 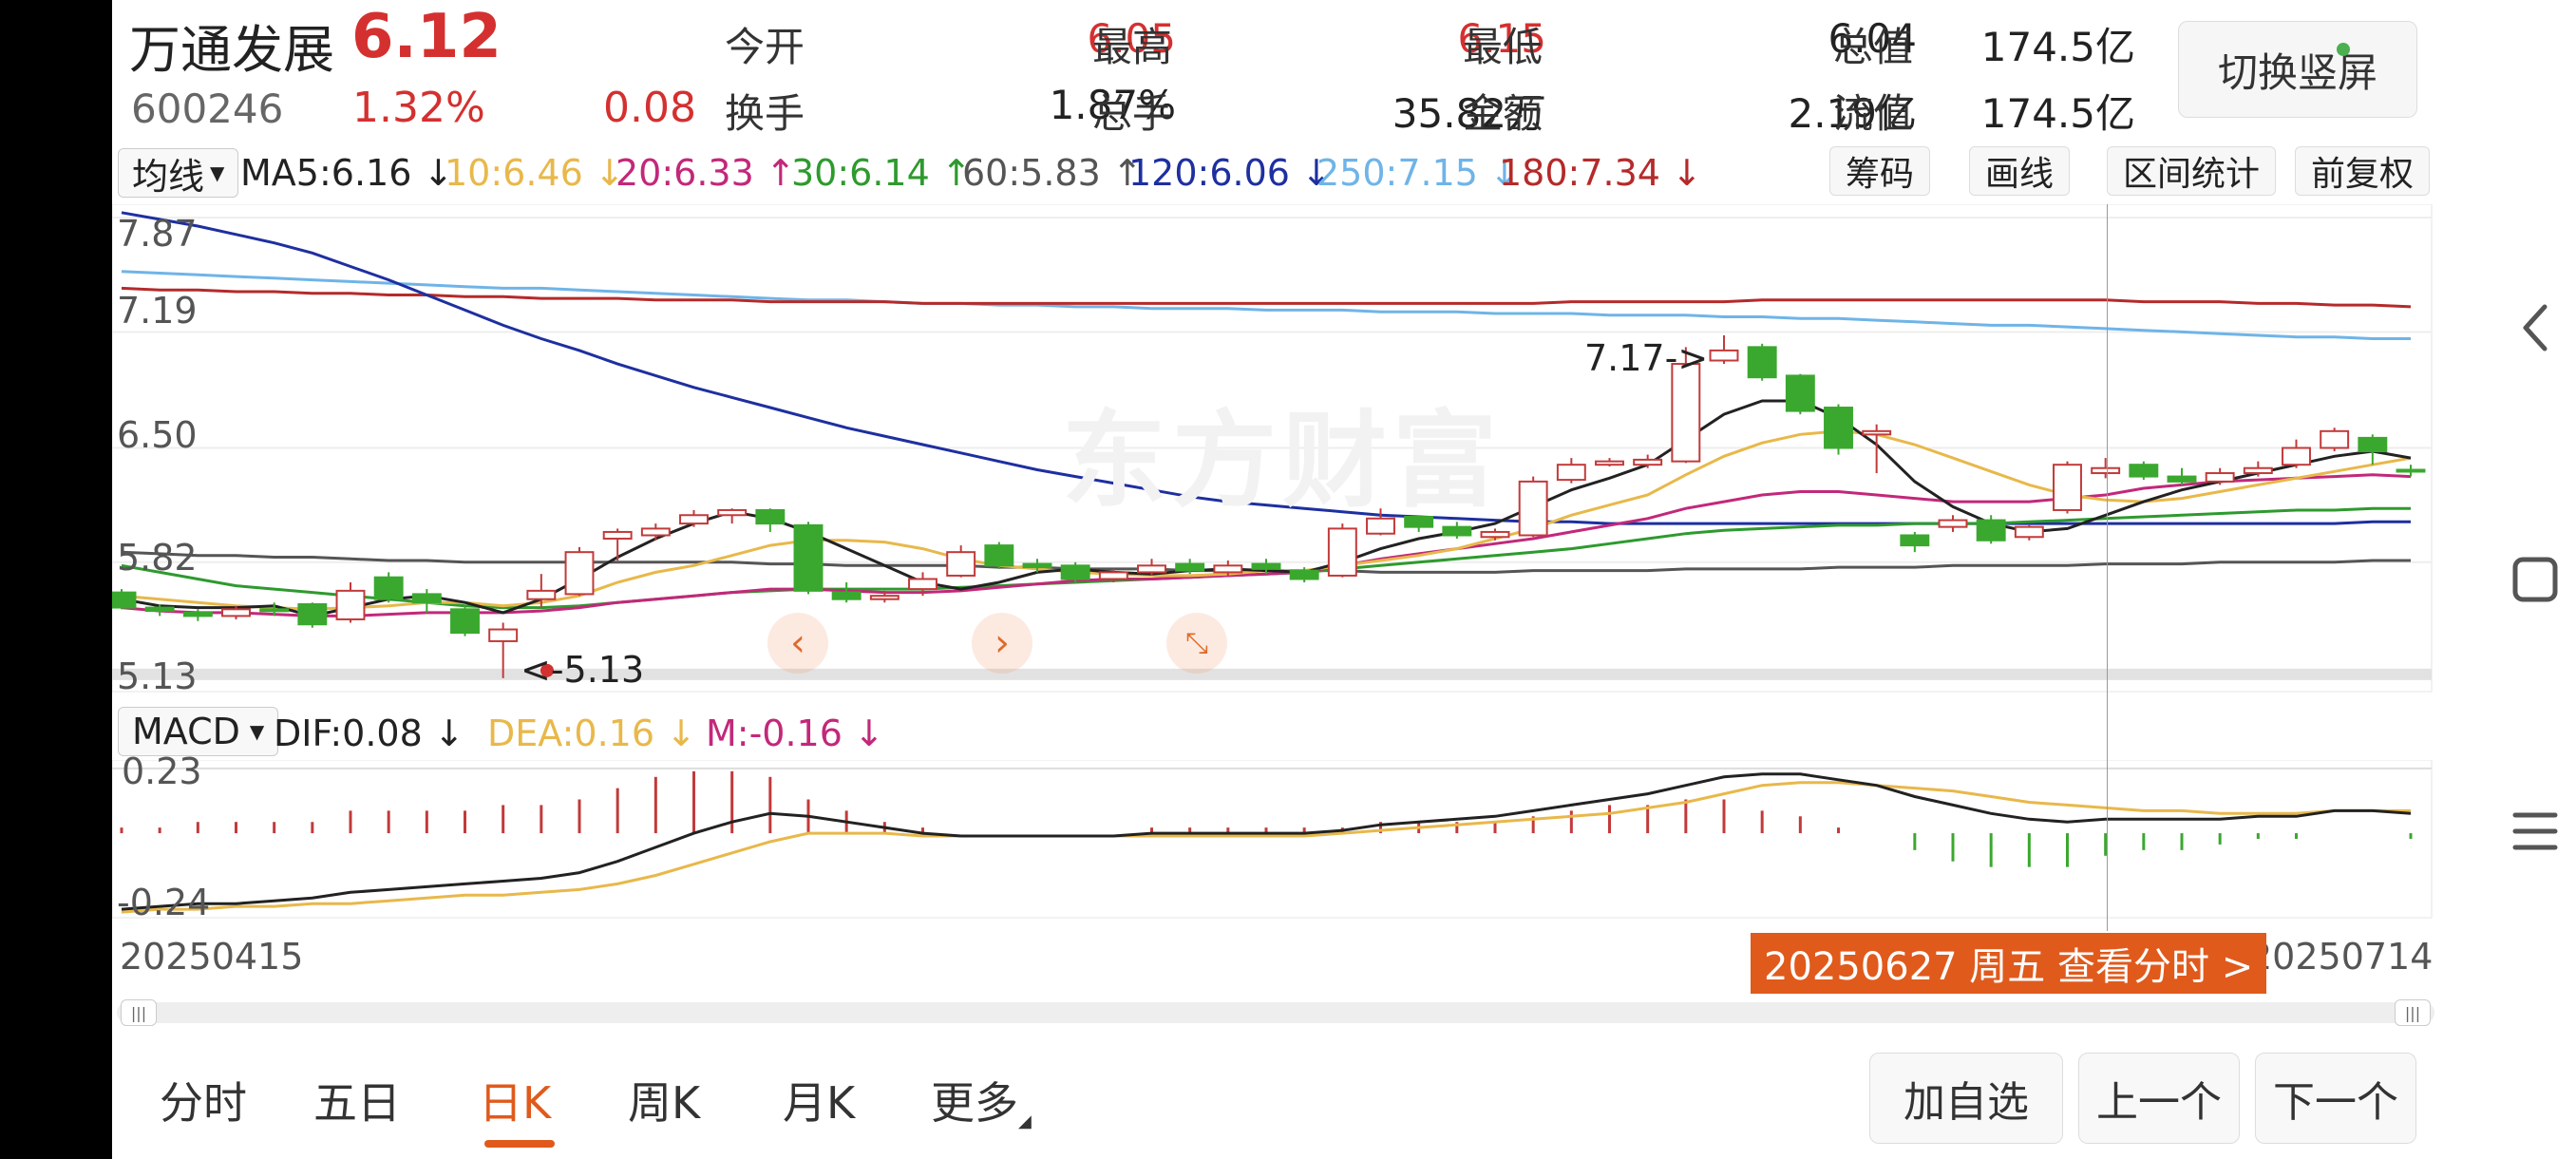 I want to click on float-cap-value: 174.5亿, so click(x=2057, y=113).